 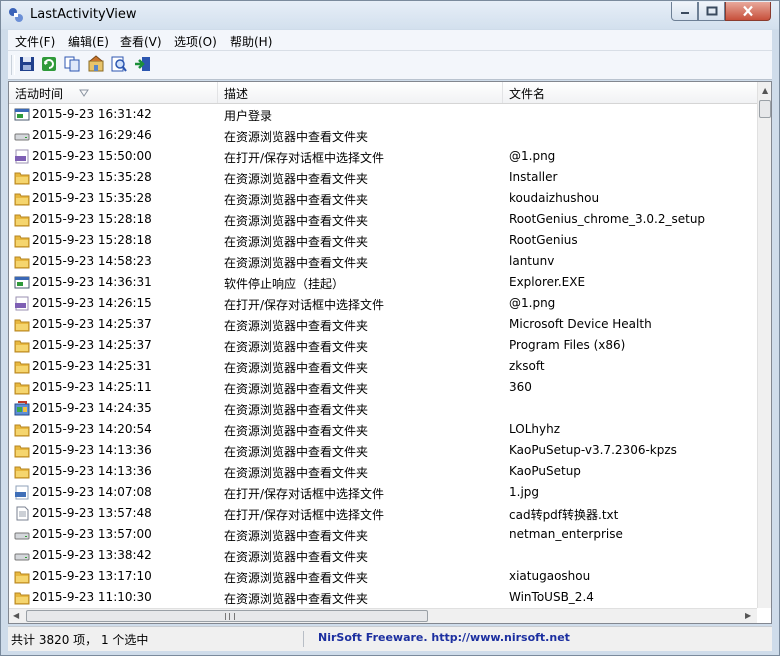 I want to click on table-row: 2015-9-23 14:58:23 在资源浏览器中查看文件夹 lantunv, so click(x=383, y=261).